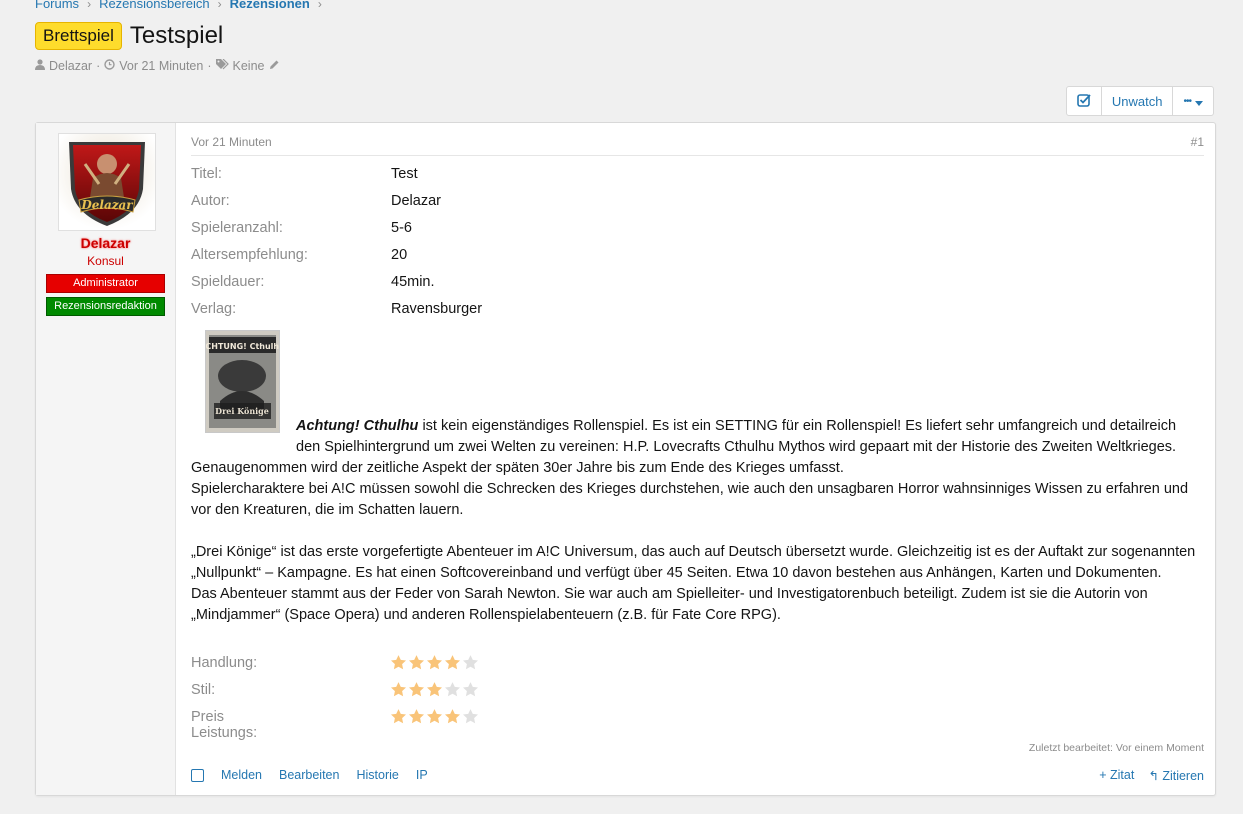 The image size is (1243, 814). I want to click on thread-author: Delazar, so click(70, 66).